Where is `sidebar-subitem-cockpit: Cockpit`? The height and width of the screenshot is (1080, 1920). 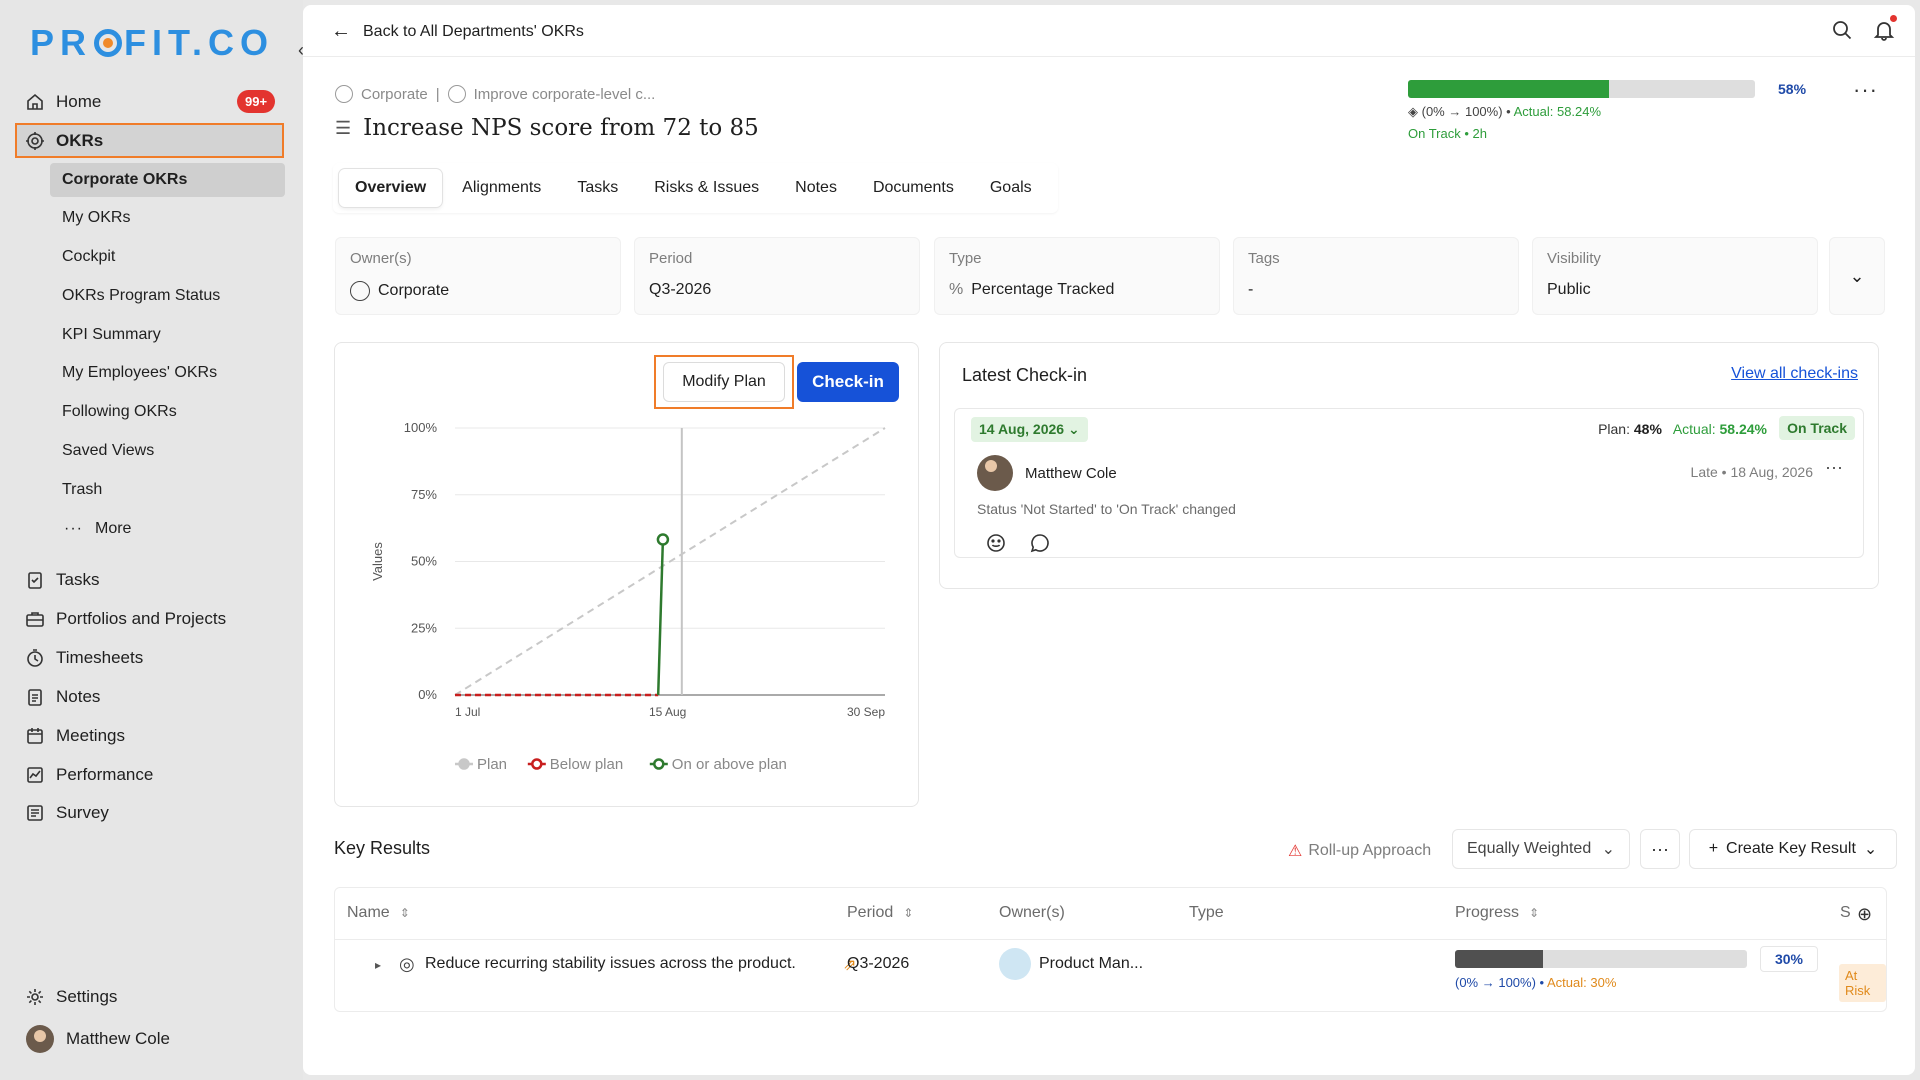 sidebar-subitem-cockpit: Cockpit is located at coordinates (88, 257).